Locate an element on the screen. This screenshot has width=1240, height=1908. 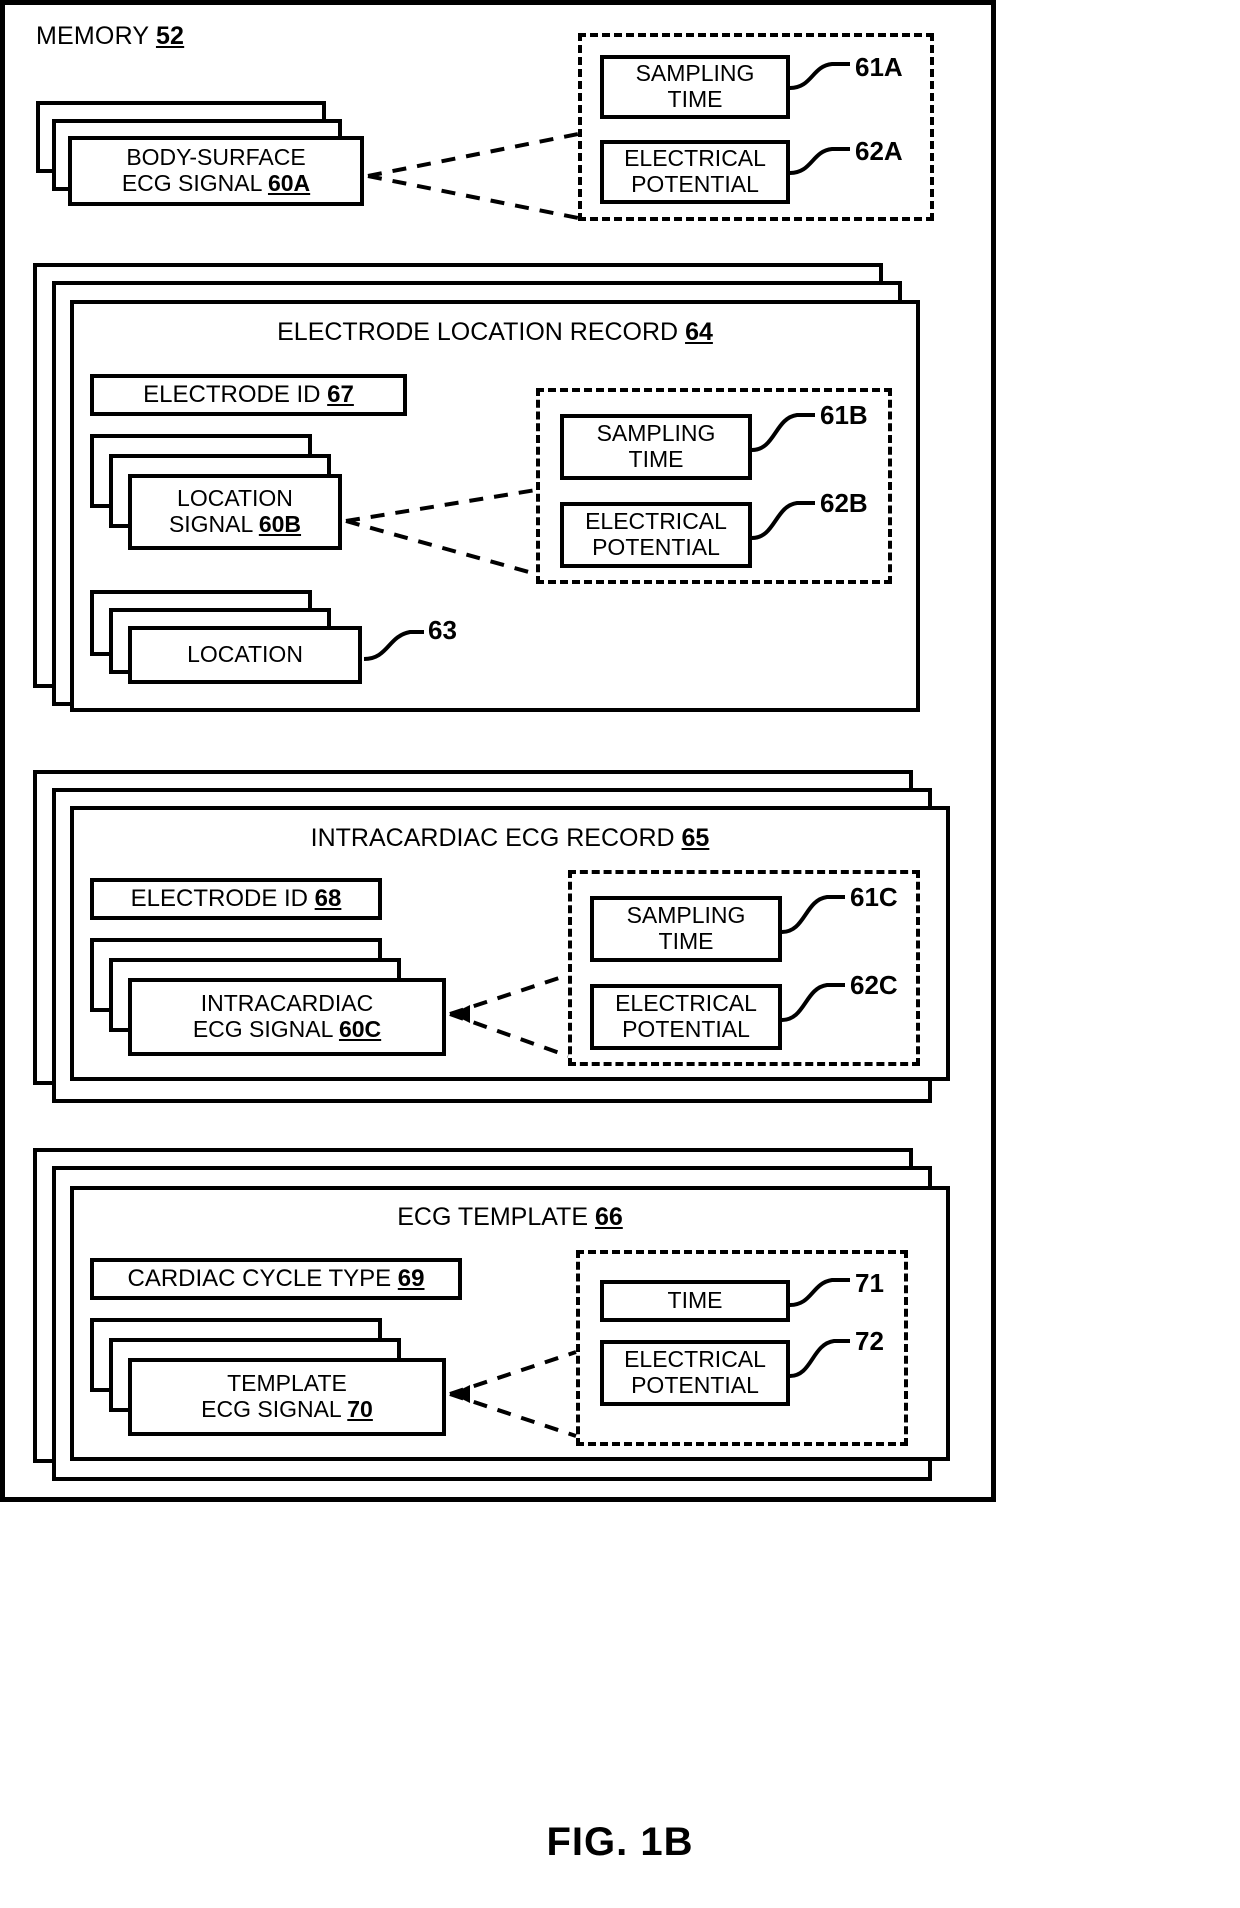
ecg-template-title: ECG TEMPLATE 66 is located at coordinates (510, 1217).